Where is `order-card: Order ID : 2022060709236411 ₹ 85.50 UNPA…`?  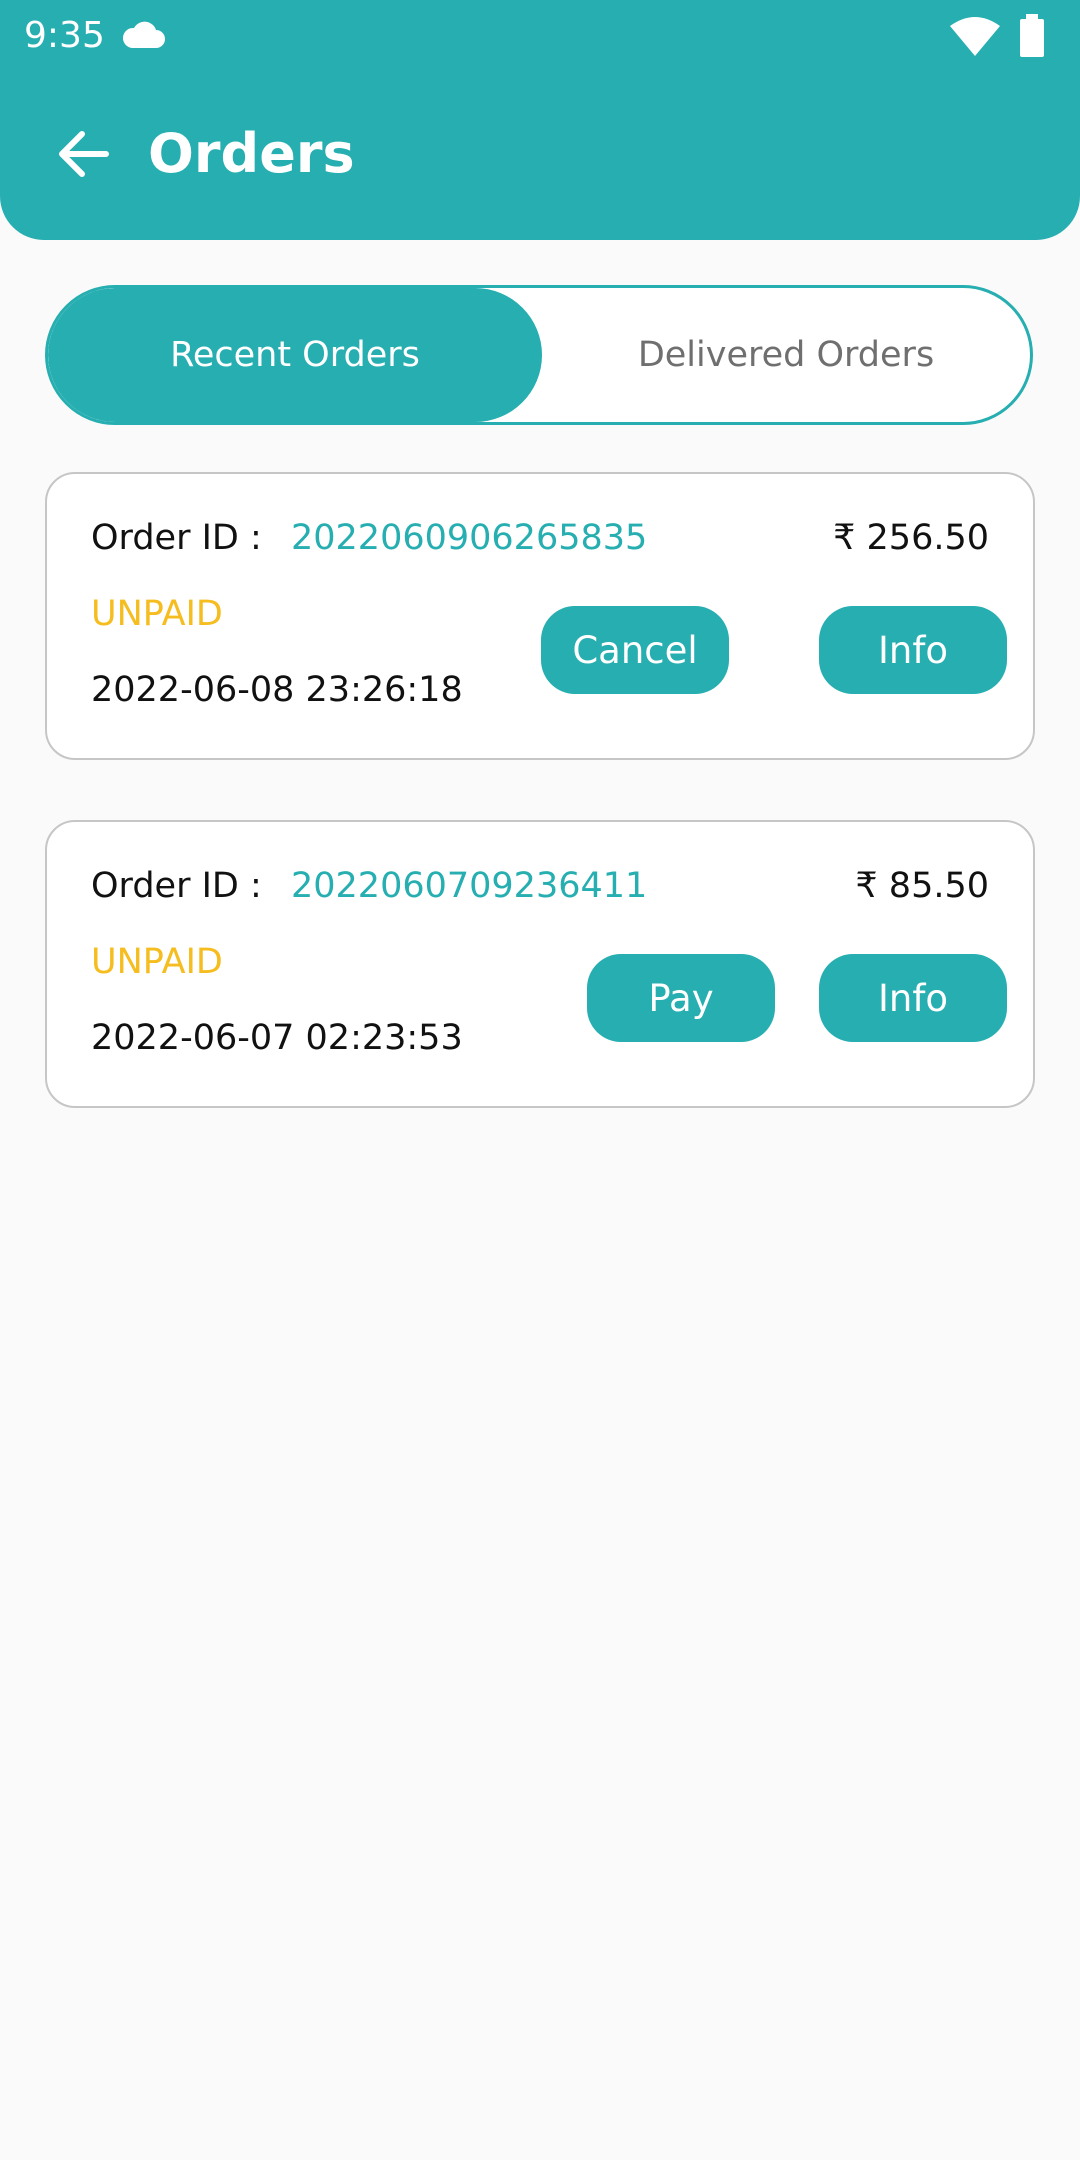 order-card: Order ID : 2022060709236411 ₹ 85.50 UNPA… is located at coordinates (540, 964).